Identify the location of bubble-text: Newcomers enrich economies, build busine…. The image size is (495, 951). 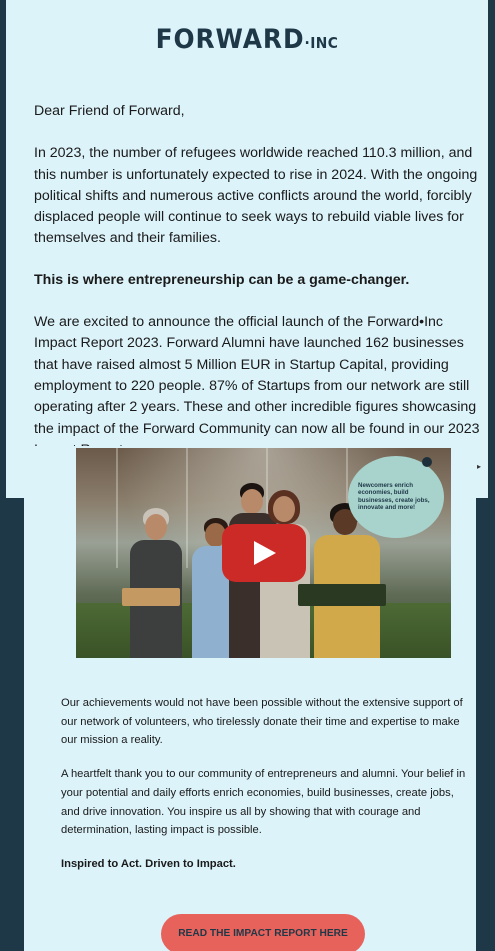
(394, 497).